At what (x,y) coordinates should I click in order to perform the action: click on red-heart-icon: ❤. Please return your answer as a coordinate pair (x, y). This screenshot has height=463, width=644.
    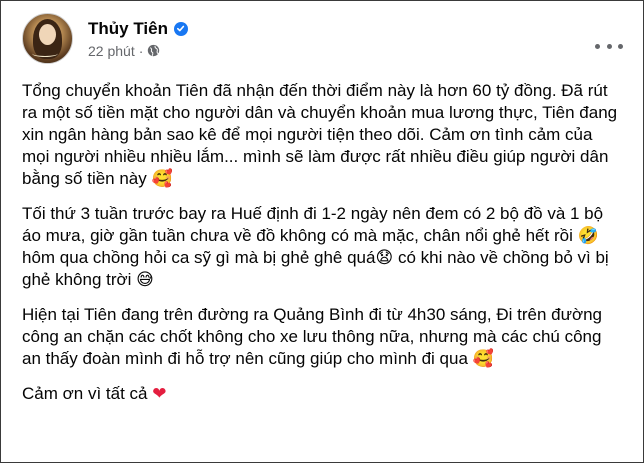
    Looking at the image, I should click on (159, 394).